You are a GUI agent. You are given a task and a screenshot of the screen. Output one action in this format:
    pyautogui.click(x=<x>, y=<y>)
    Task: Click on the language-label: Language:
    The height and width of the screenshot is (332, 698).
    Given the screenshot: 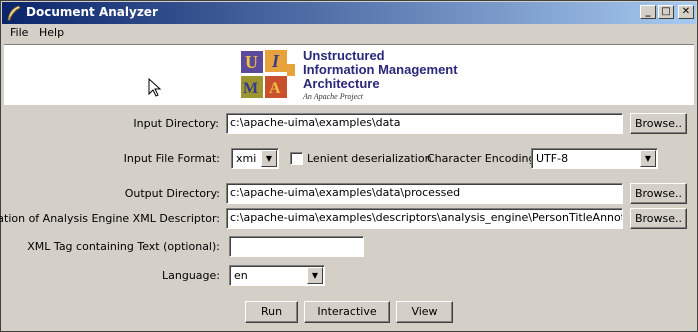 What is the action you would take?
    pyautogui.click(x=191, y=275)
    